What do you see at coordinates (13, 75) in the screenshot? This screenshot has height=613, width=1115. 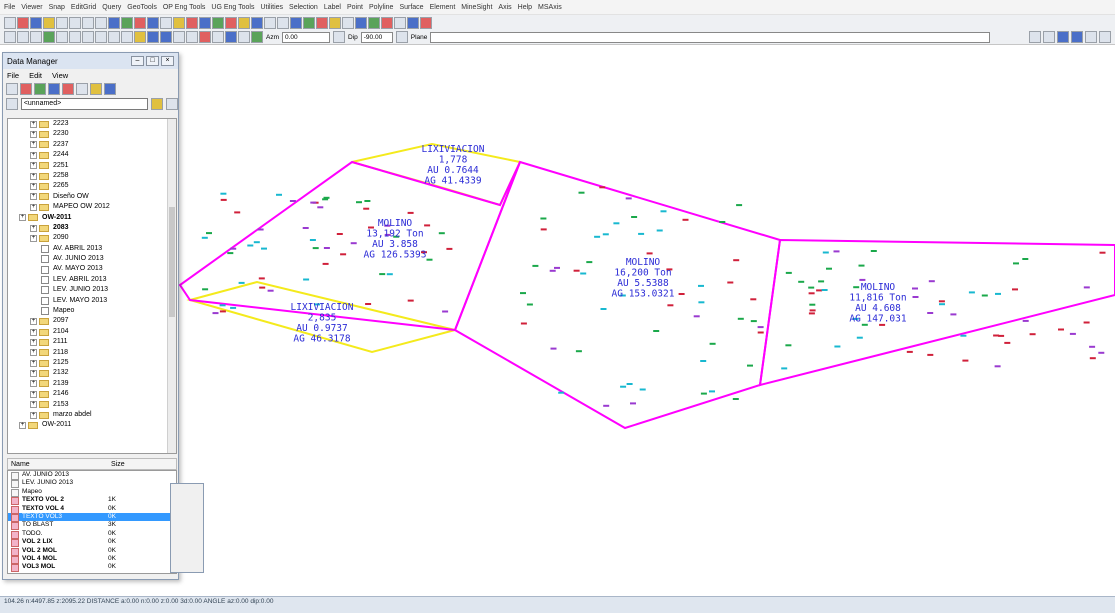 I see `dm-menu-file: File` at bounding box center [13, 75].